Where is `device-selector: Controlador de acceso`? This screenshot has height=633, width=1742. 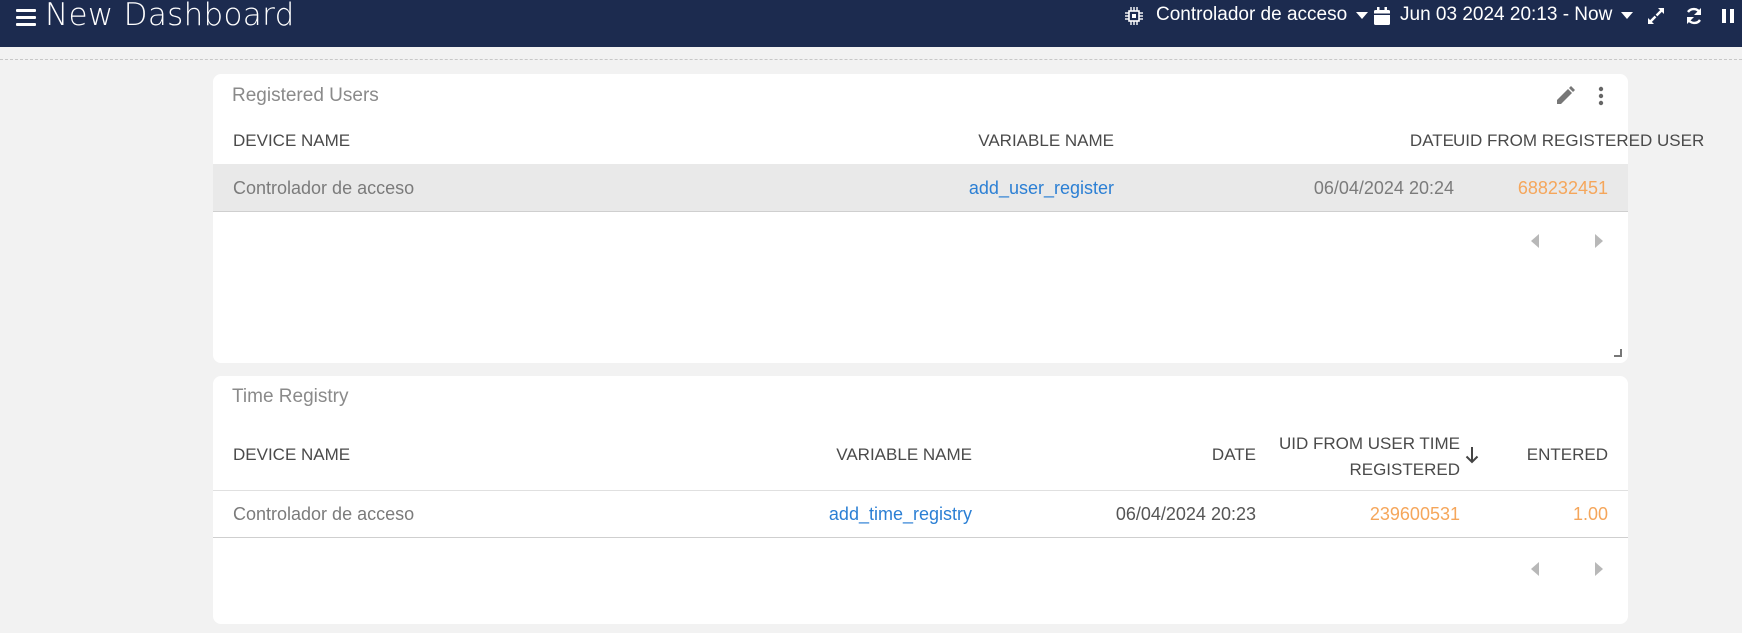 device-selector: Controlador de acceso is located at coordinates (1262, 15).